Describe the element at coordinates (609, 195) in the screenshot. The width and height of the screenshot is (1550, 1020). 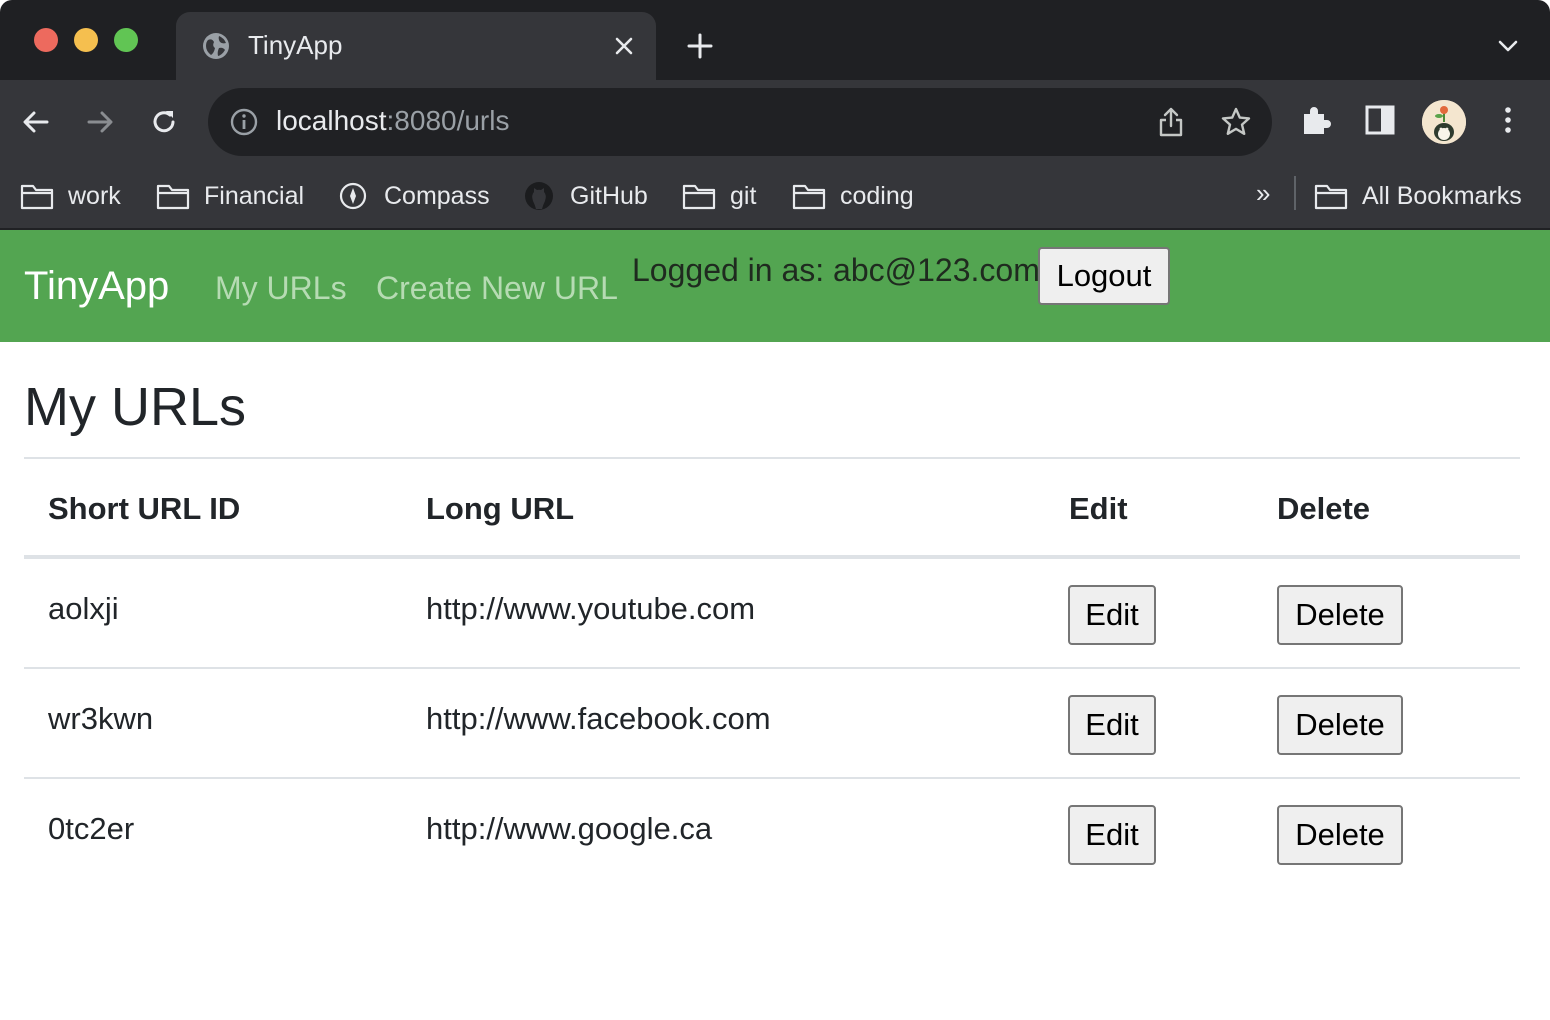
I see `bookmark-label: GitHub` at that location.